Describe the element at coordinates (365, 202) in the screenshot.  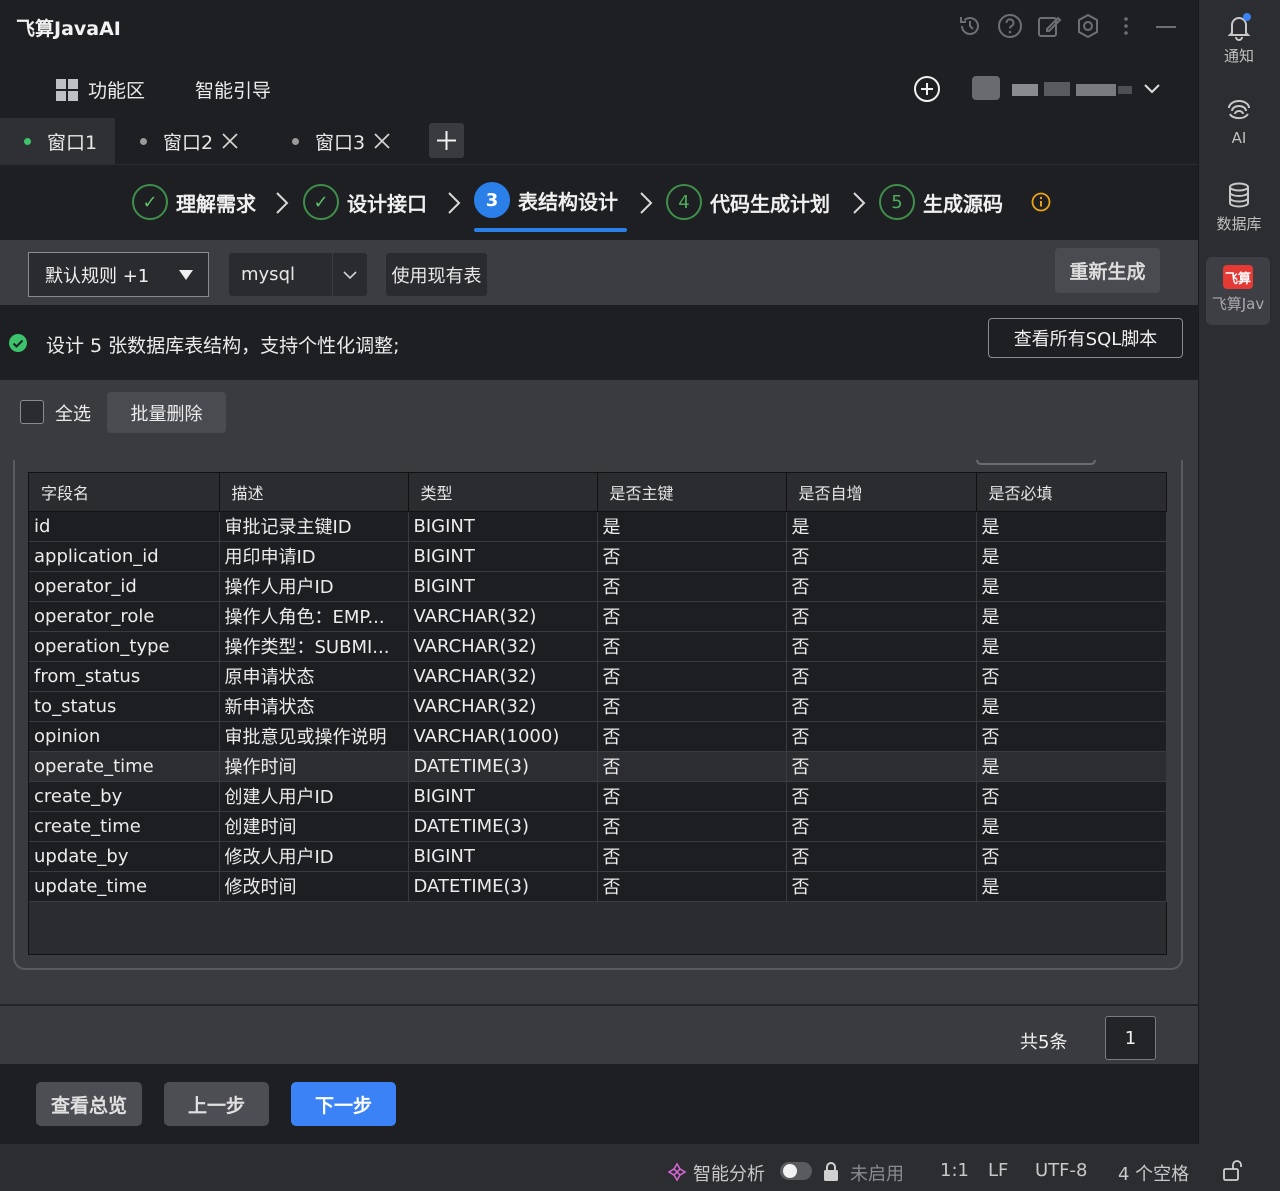
I see `step-design-interface: ✓ 设计接口` at that location.